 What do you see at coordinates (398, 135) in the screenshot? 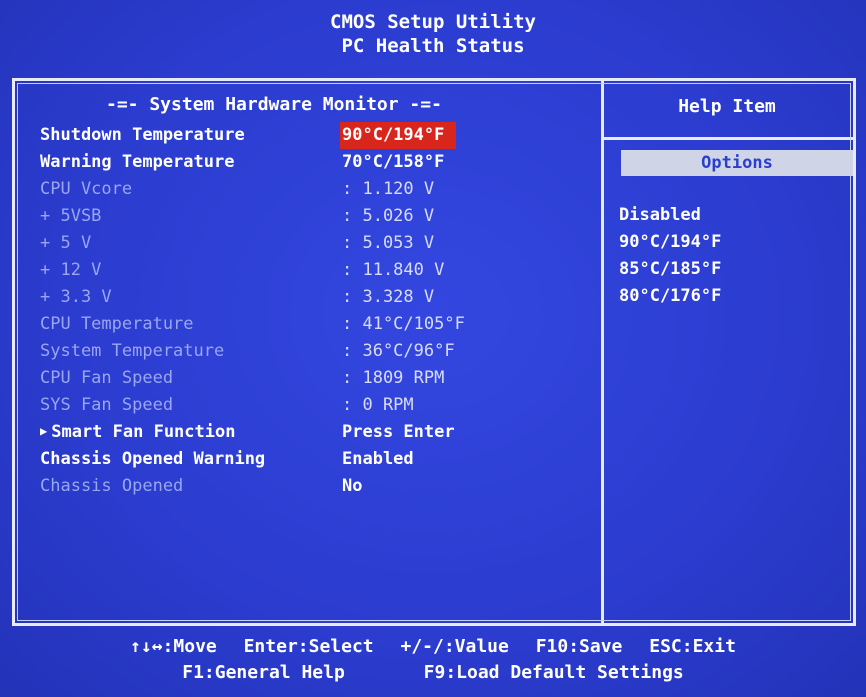
I see `setting-value-selected: 90°C/194°F` at bounding box center [398, 135].